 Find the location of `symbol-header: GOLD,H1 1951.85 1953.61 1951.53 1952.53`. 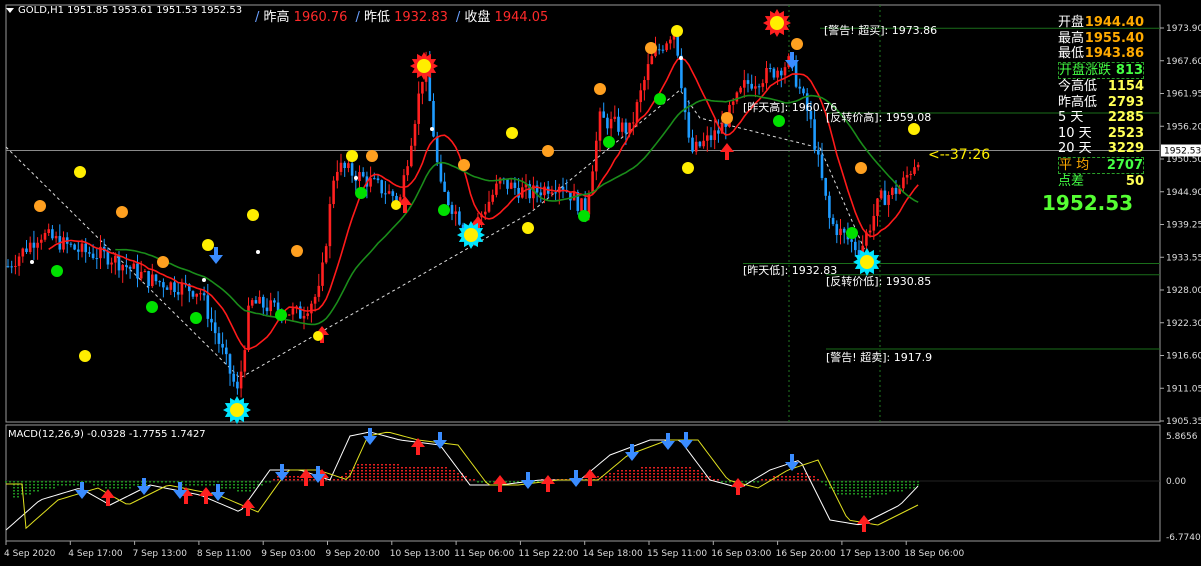

symbol-header: GOLD,H1 1951.85 1953.61 1951.53 1952.53 is located at coordinates (124, 10).